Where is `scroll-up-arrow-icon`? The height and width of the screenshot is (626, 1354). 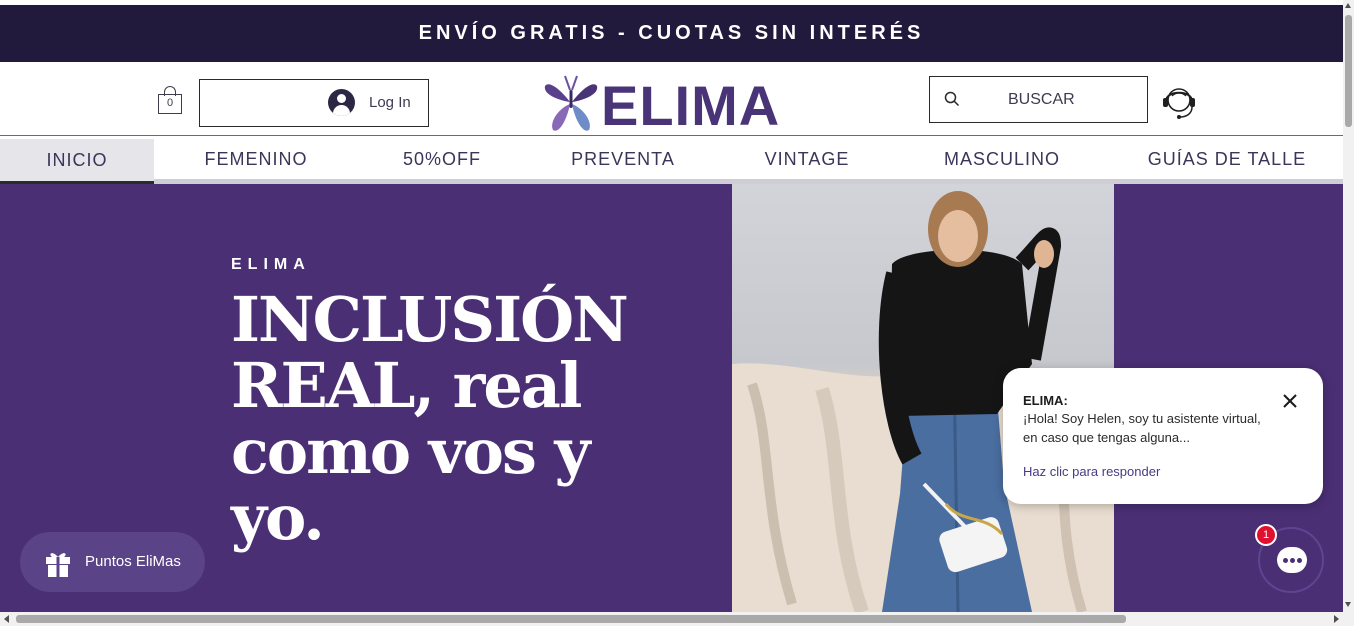
scroll-up-arrow-icon is located at coordinates (1348, 5).